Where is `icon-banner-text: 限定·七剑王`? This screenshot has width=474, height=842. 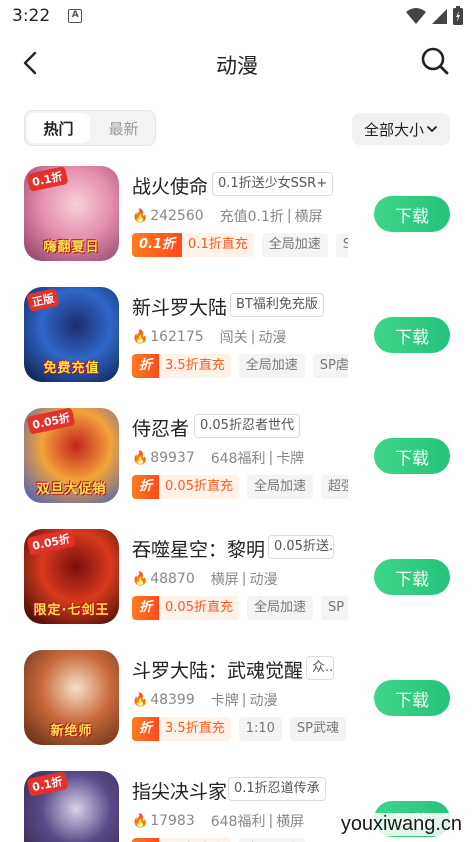 icon-banner-text: 限定·七剑王 is located at coordinates (71, 610).